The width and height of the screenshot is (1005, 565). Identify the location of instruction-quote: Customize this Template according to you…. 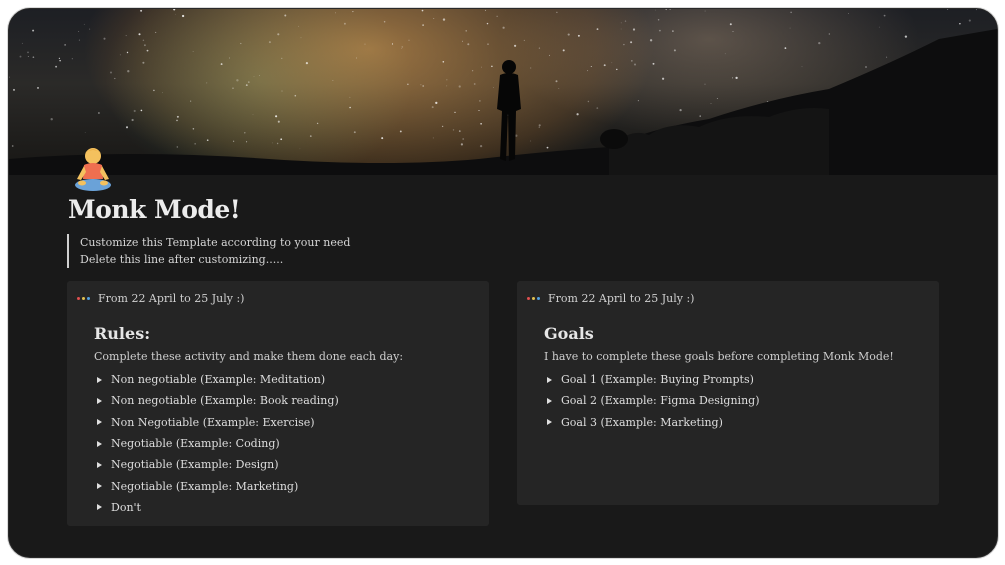
(208, 251).